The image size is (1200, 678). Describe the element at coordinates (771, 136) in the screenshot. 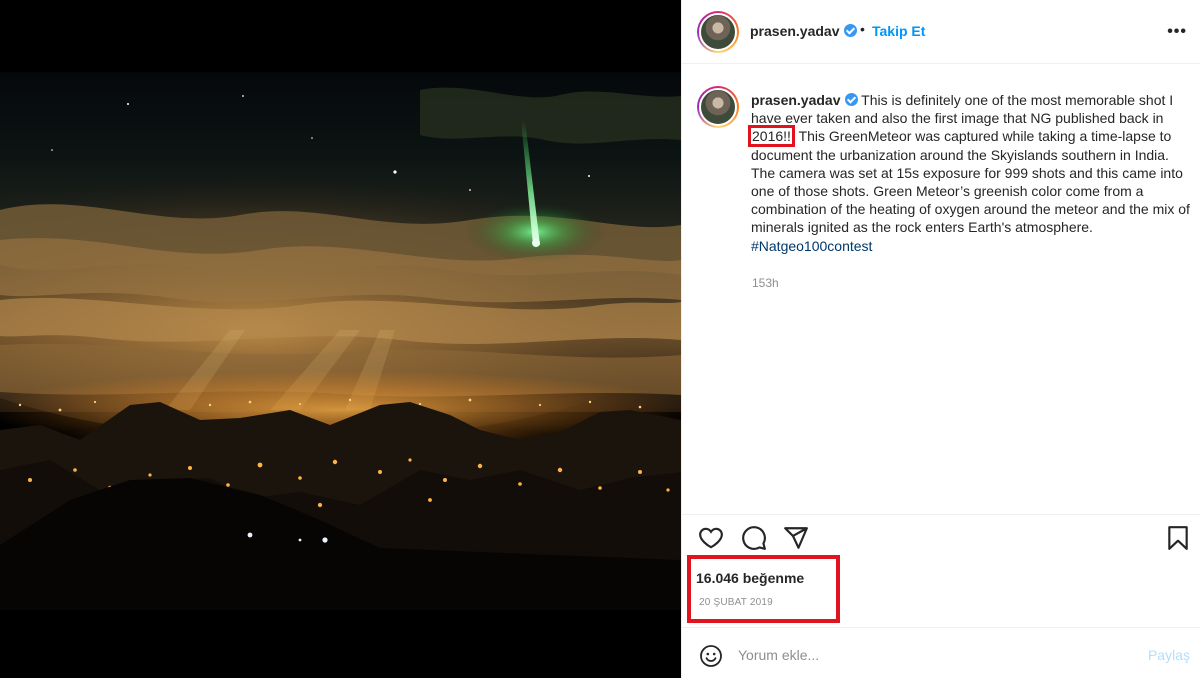

I see `highlighted-year-annotation: 2016!!` at that location.